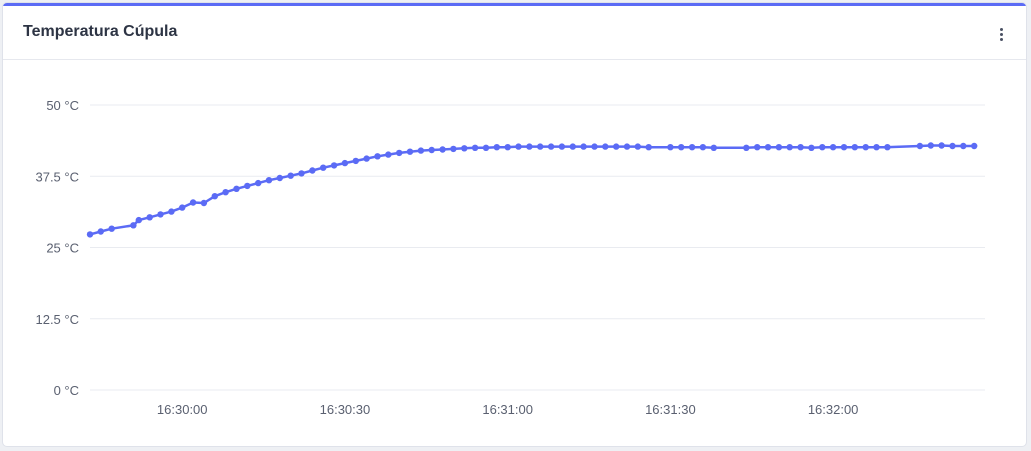 Image resolution: width=1031 pixels, height=451 pixels. I want to click on x-tick-label: 16:31:00, so click(507, 409).